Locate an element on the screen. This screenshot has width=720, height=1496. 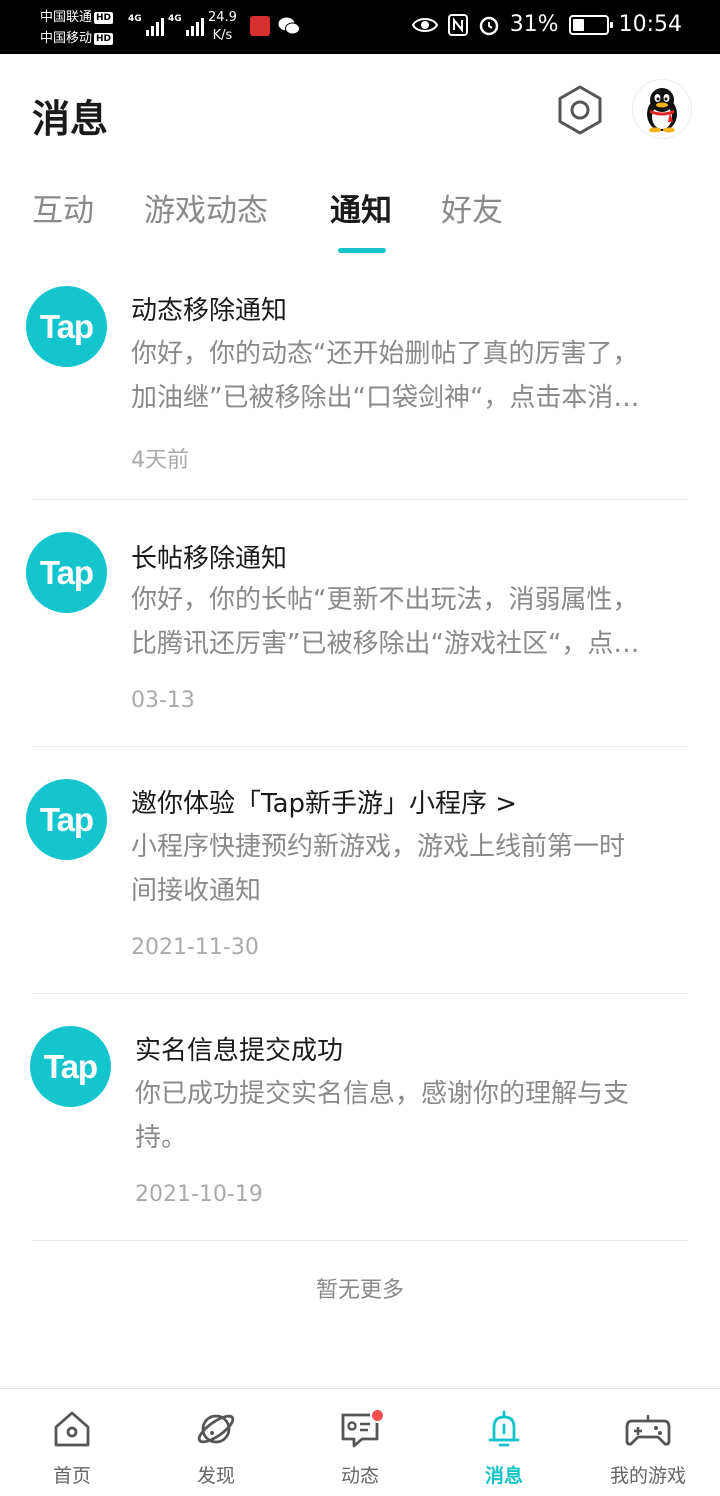
home-icon is located at coordinates (72, 1429).